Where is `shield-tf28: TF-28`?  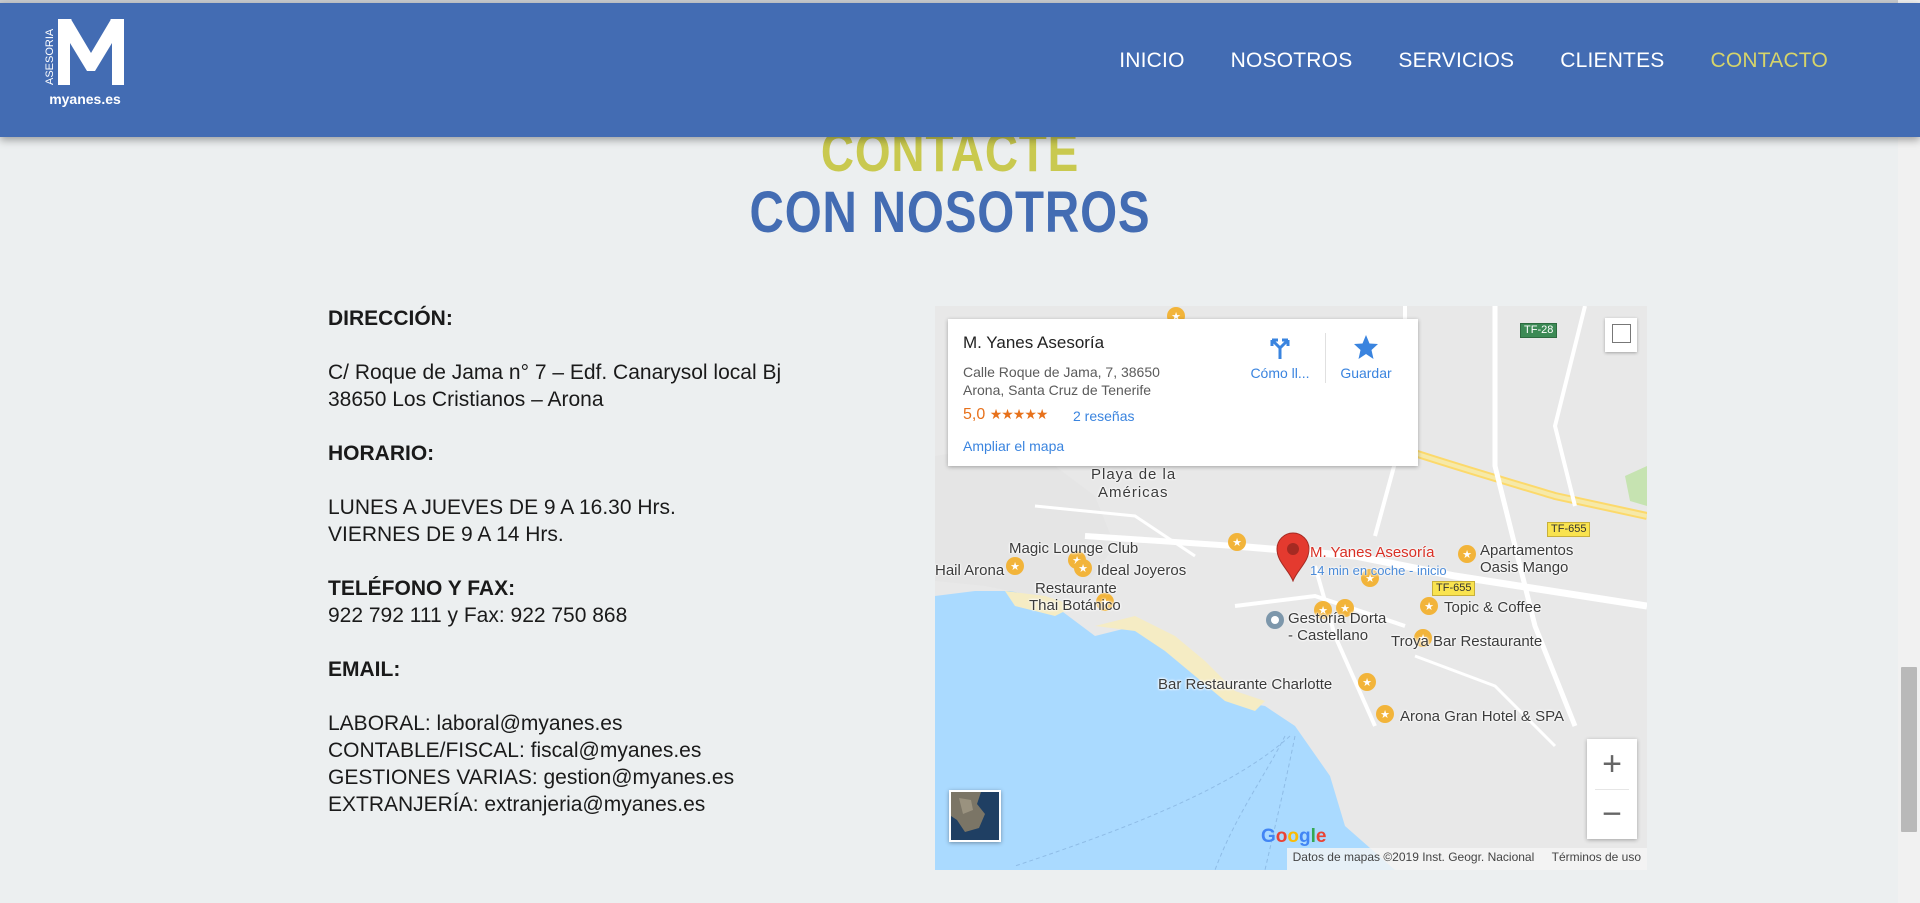 shield-tf28: TF-28 is located at coordinates (1539, 330).